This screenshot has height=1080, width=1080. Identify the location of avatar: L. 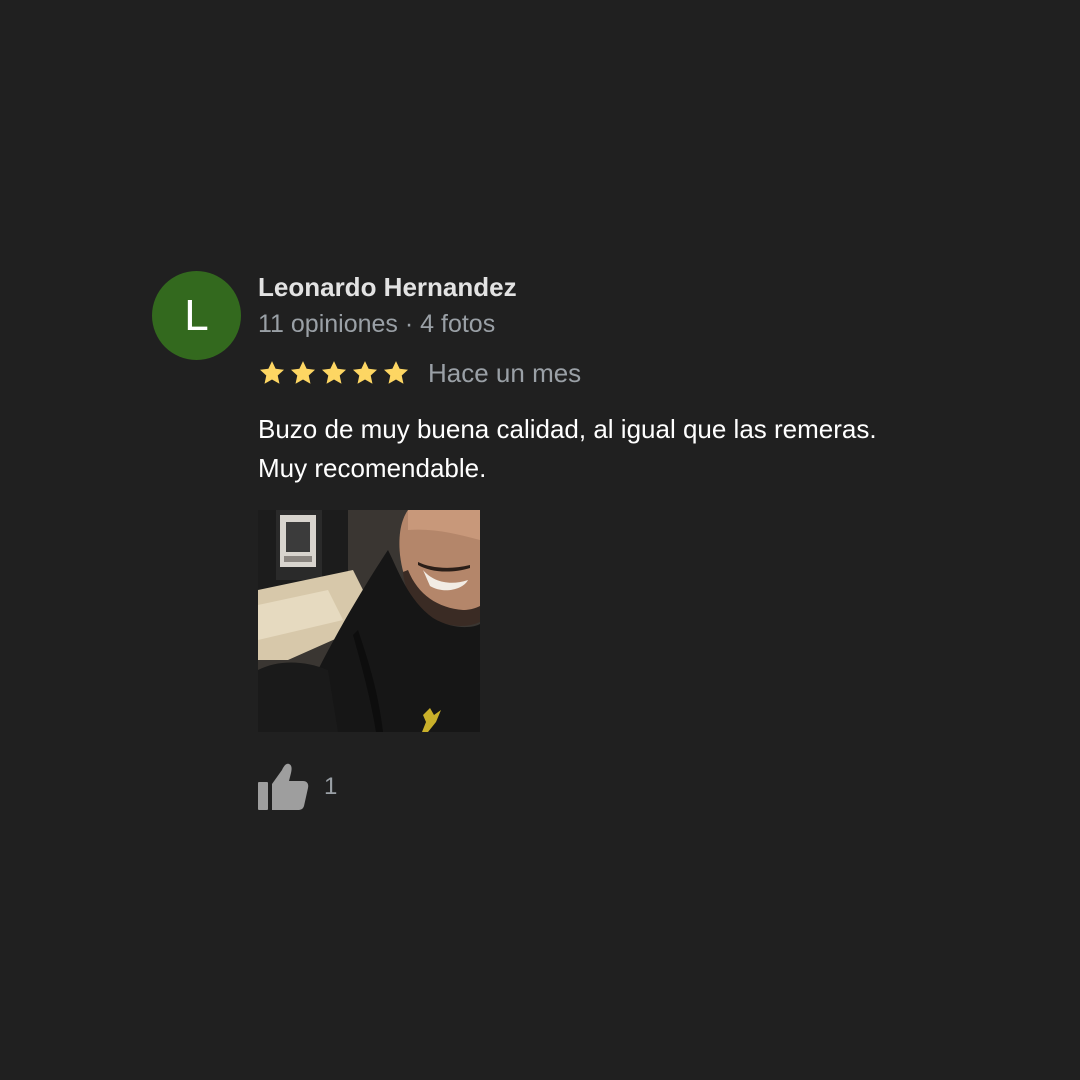
(196, 315).